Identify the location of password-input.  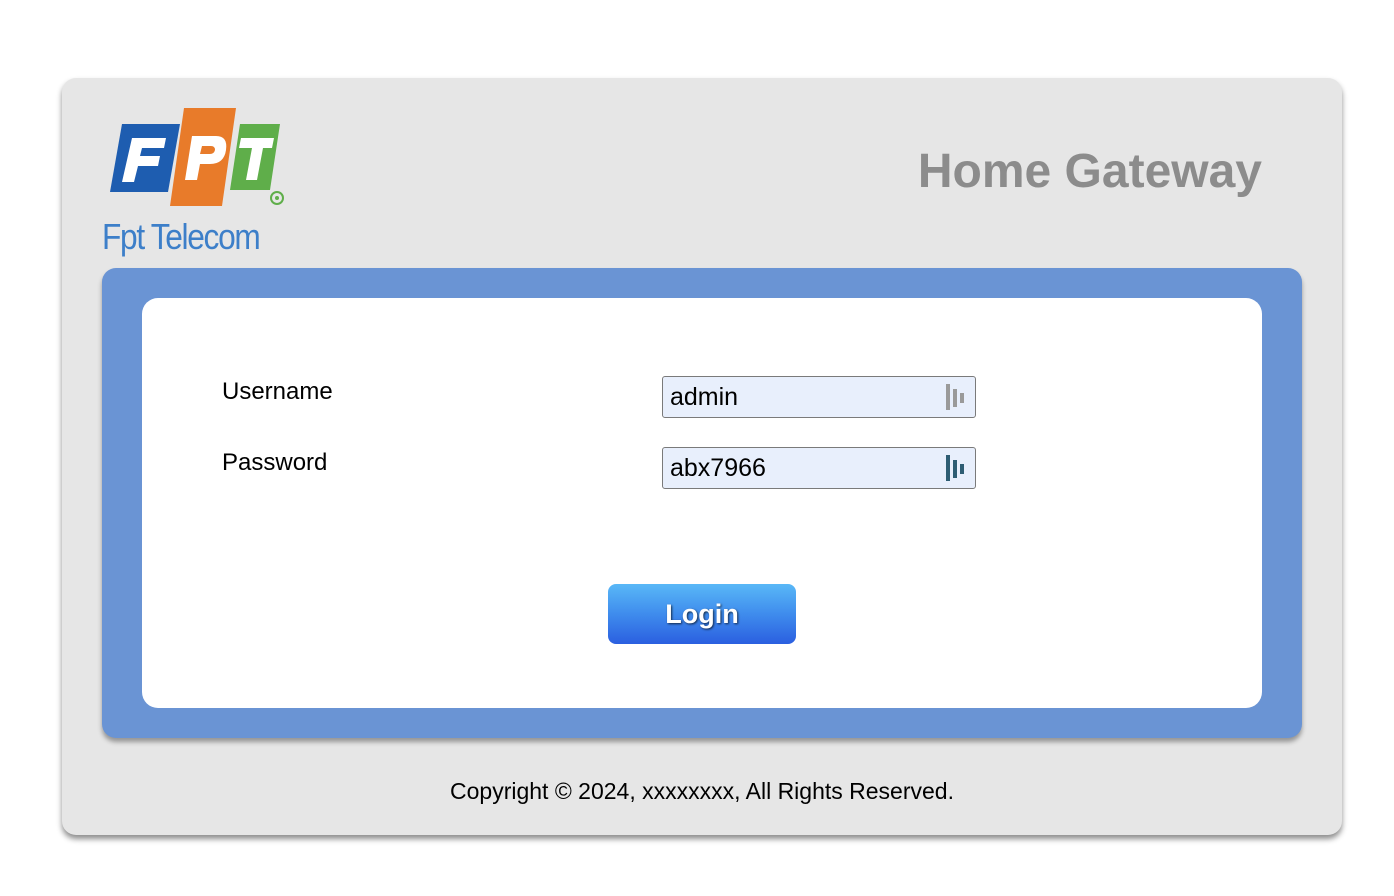
(819, 468).